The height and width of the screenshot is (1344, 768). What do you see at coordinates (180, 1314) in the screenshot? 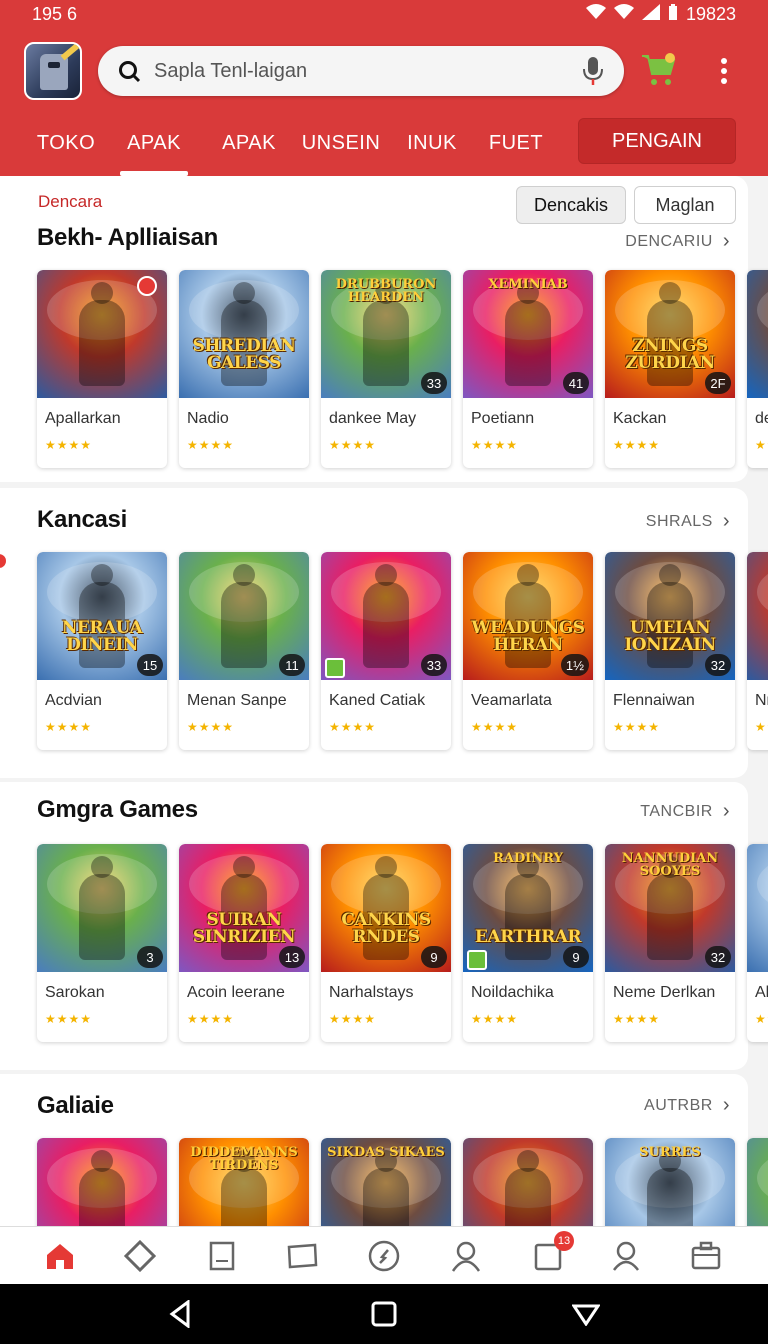
I see `back-icon` at bounding box center [180, 1314].